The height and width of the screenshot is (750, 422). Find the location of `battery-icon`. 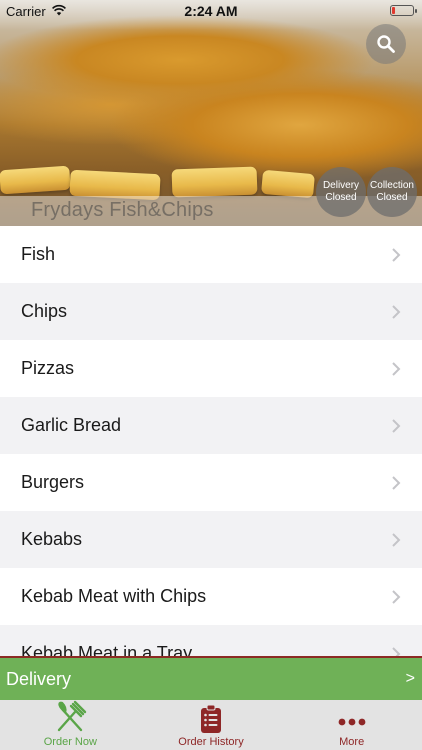

battery-icon is located at coordinates (403, 10).